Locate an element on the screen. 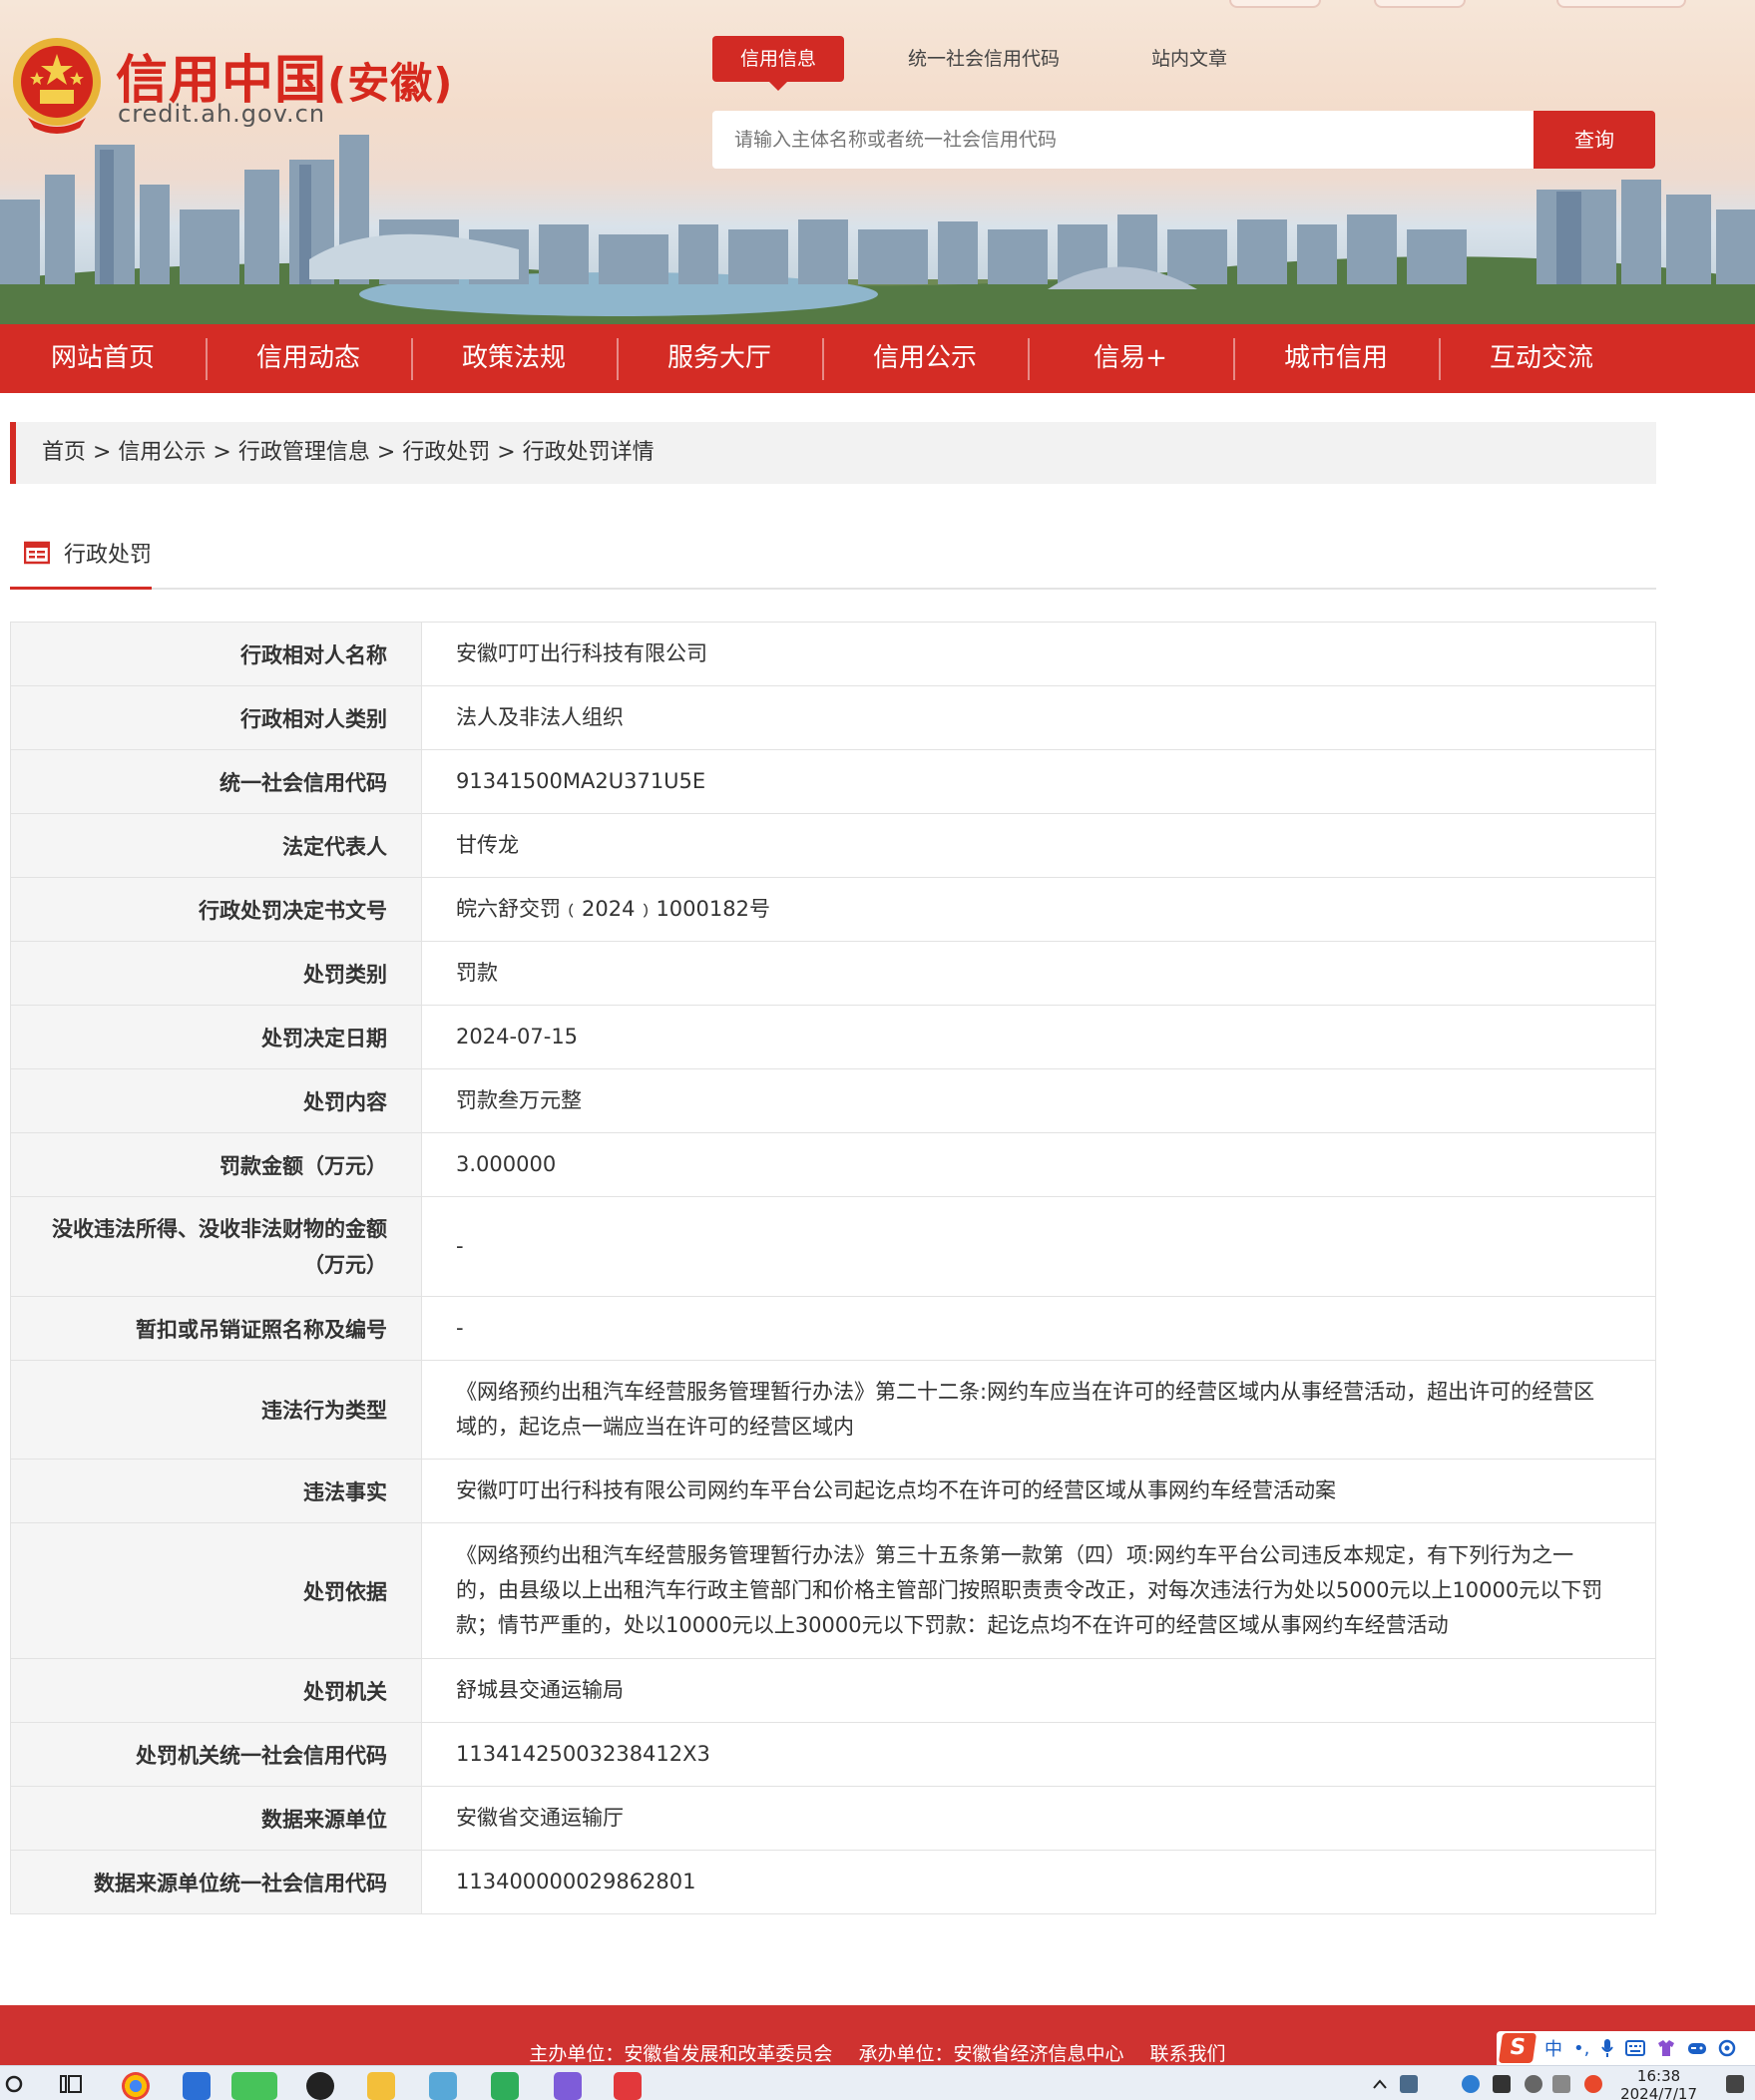 The width and height of the screenshot is (1755, 2100). ime-mode-label: 中 is located at coordinates (1553, 2048).